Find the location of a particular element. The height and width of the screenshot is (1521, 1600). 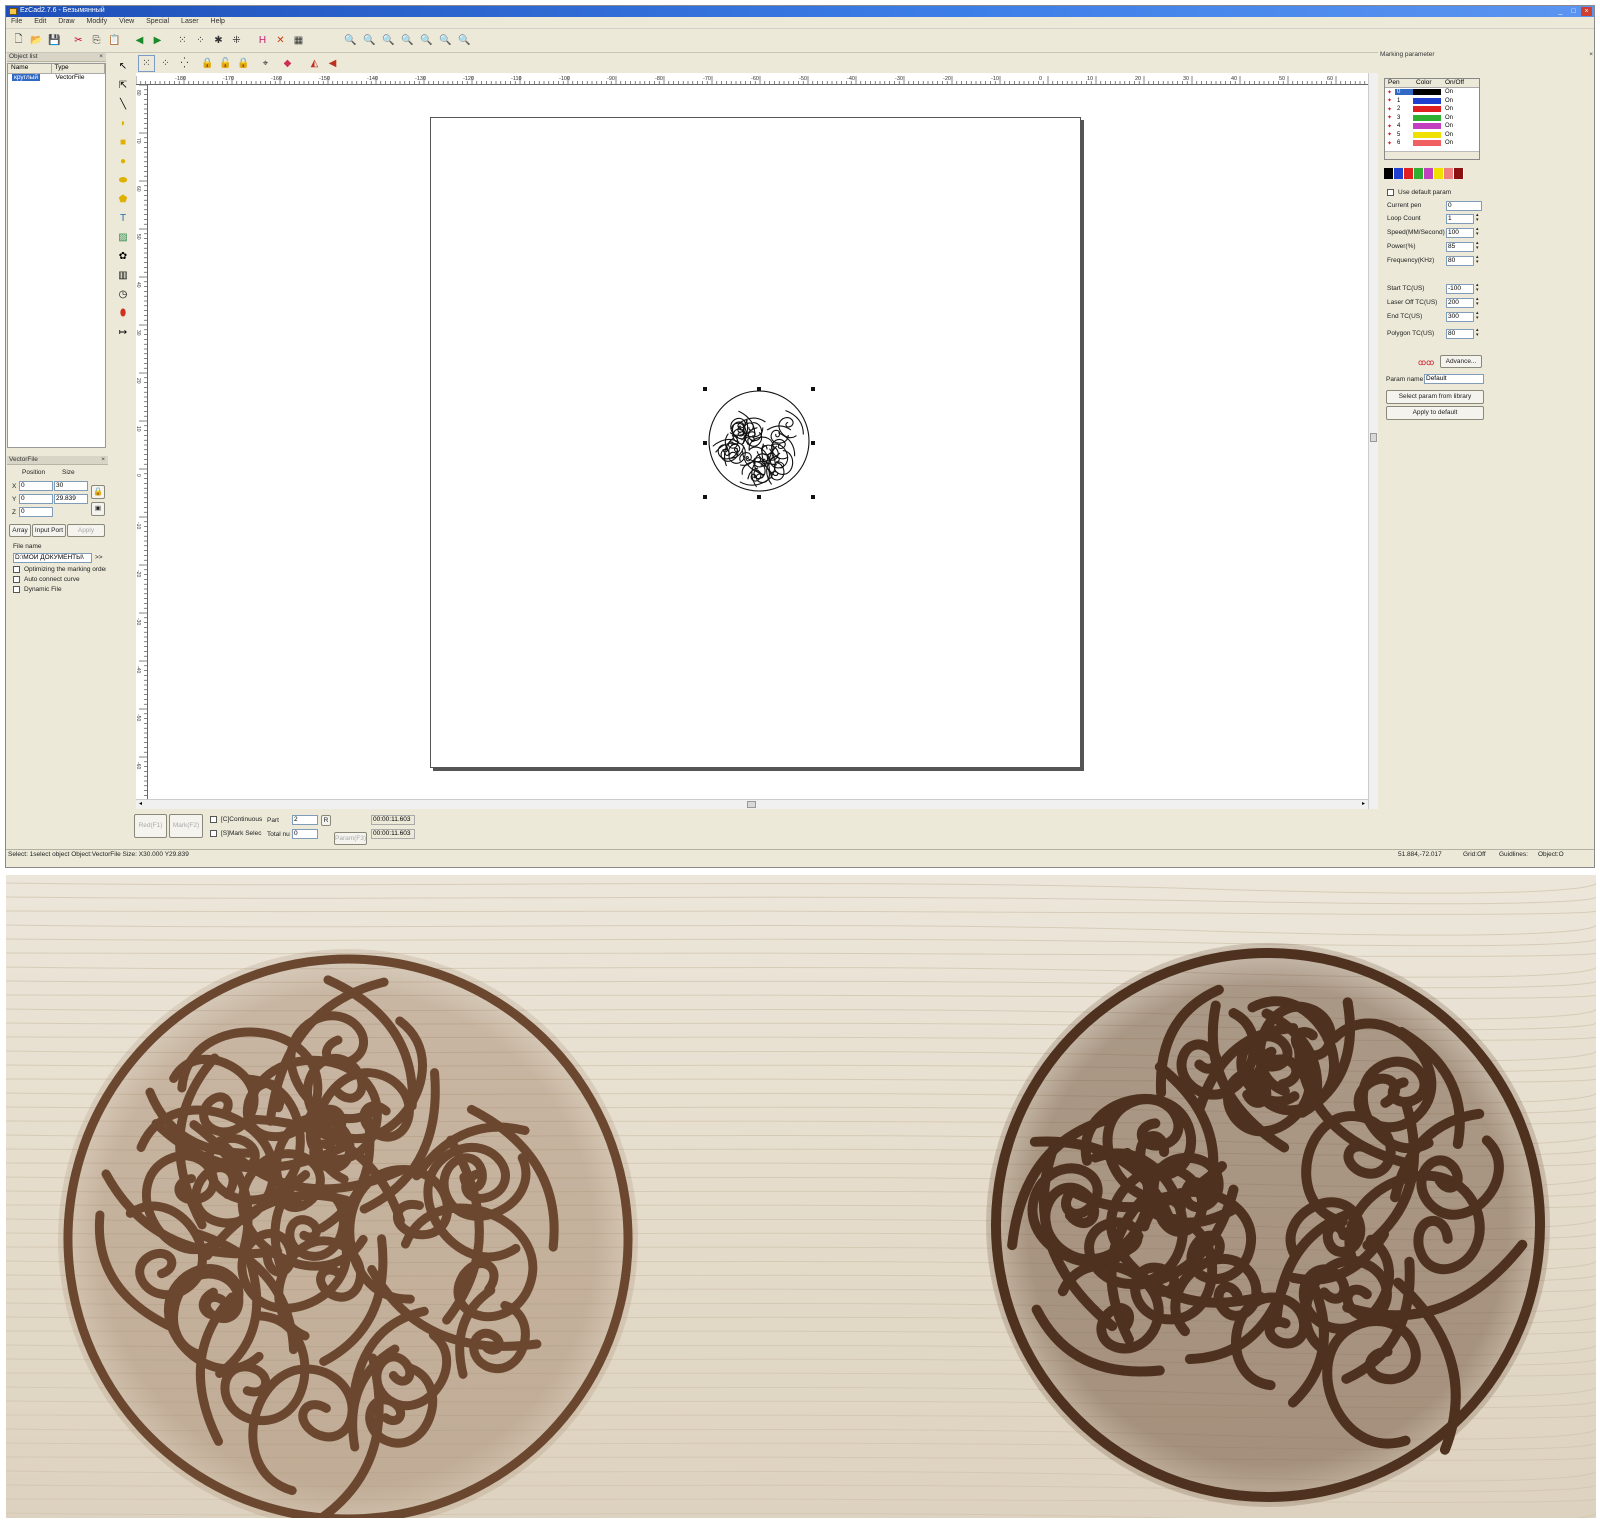

part-field: 2 is located at coordinates (305, 820).